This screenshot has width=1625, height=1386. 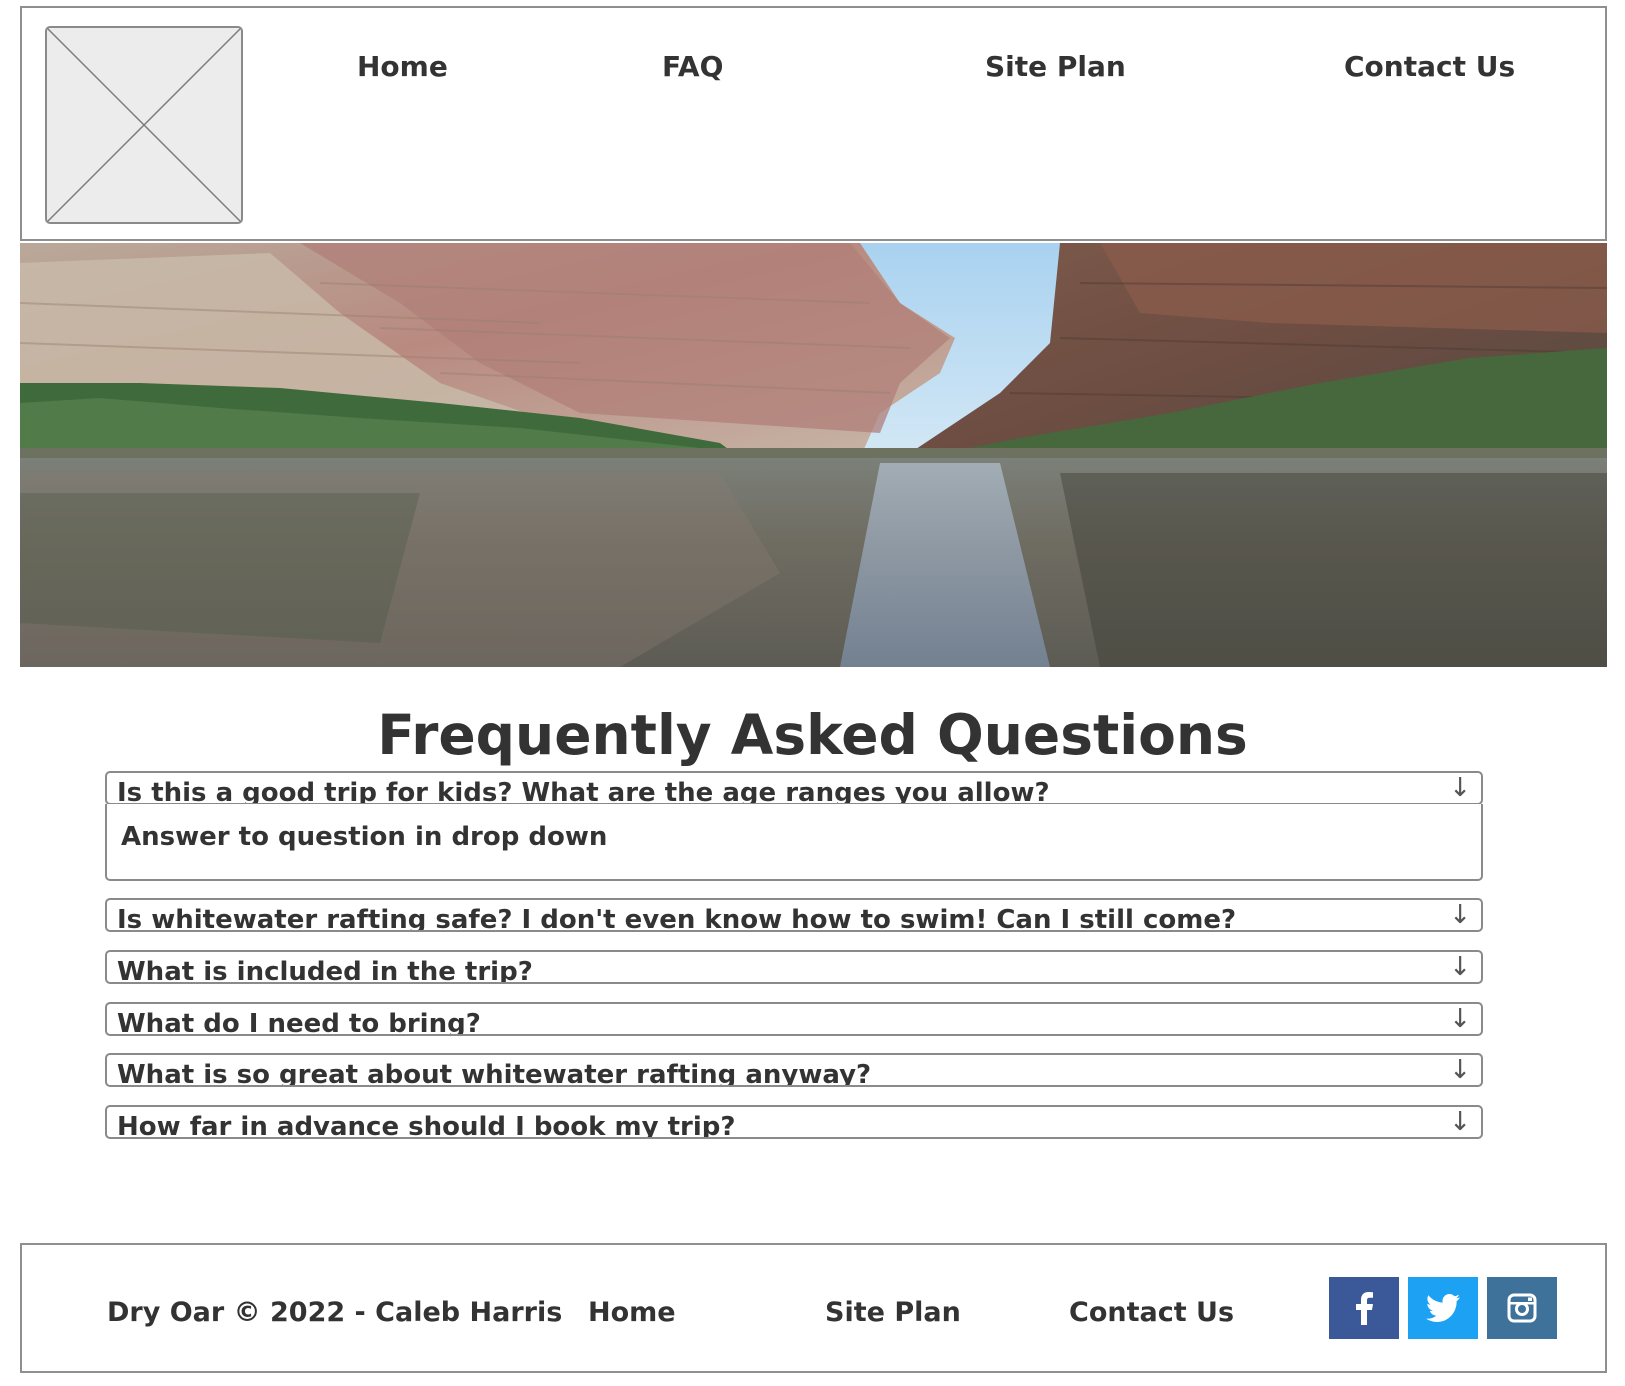 What do you see at coordinates (1151, 1312) in the screenshot?
I see `footer-contact-us-link: Contact Us` at bounding box center [1151, 1312].